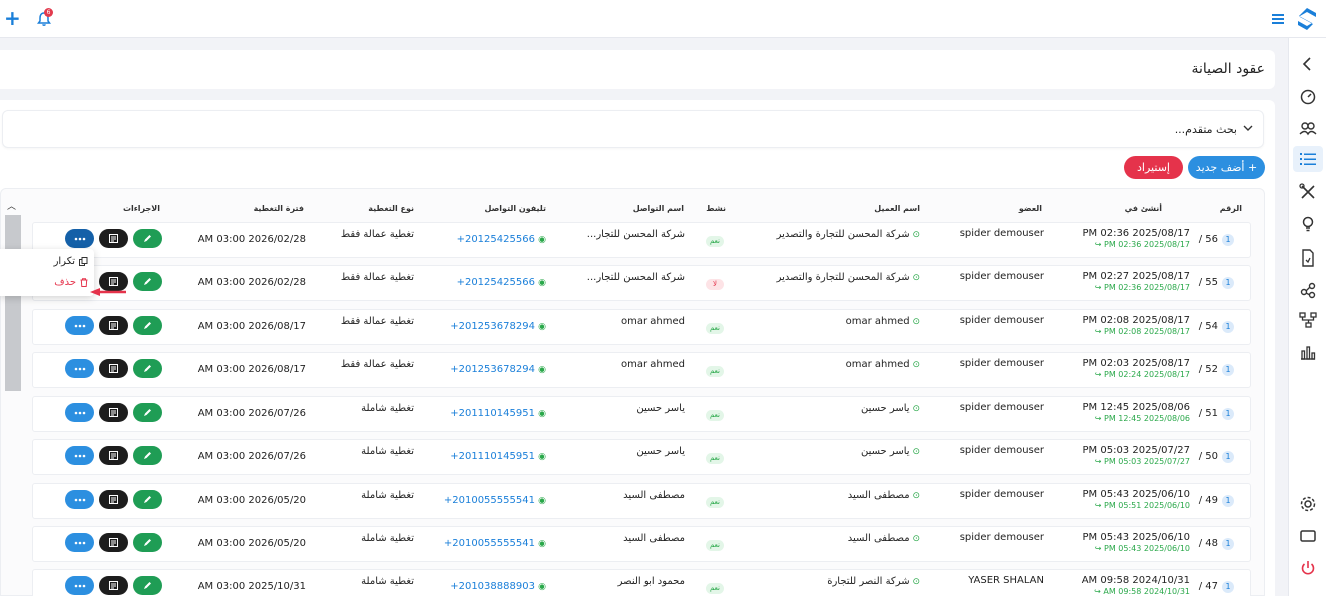  I want to click on power-icon, so click(1308, 568).